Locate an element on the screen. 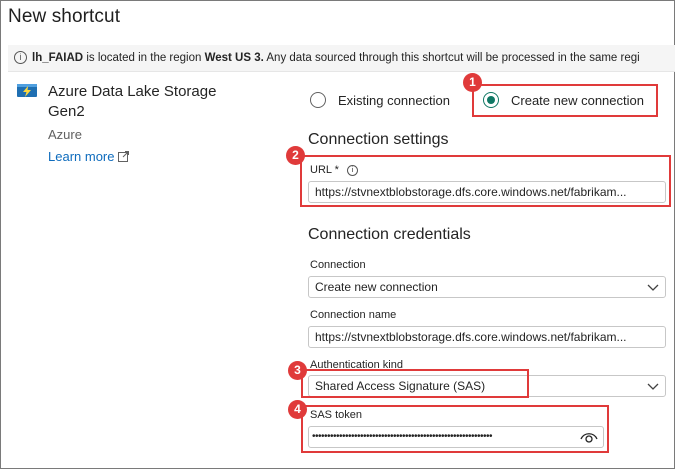  storage-lightning-icon is located at coordinates (27, 90).